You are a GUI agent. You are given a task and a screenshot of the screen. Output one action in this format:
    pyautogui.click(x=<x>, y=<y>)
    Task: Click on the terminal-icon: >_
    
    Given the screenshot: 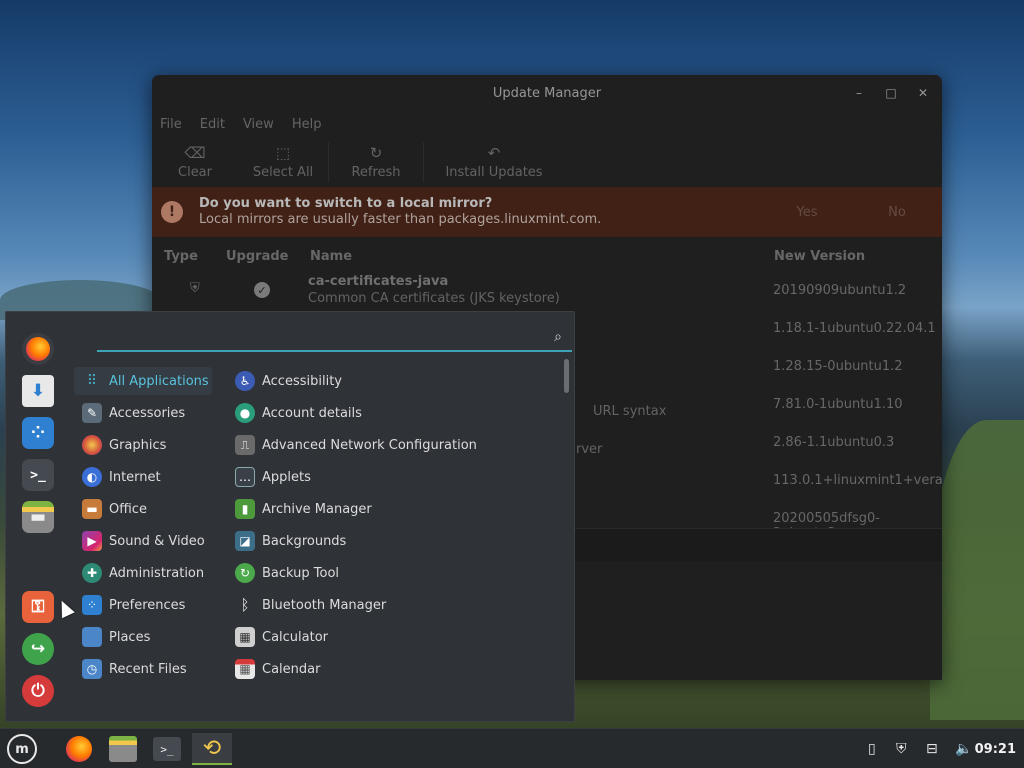 What is the action you would take?
    pyautogui.click(x=38, y=475)
    